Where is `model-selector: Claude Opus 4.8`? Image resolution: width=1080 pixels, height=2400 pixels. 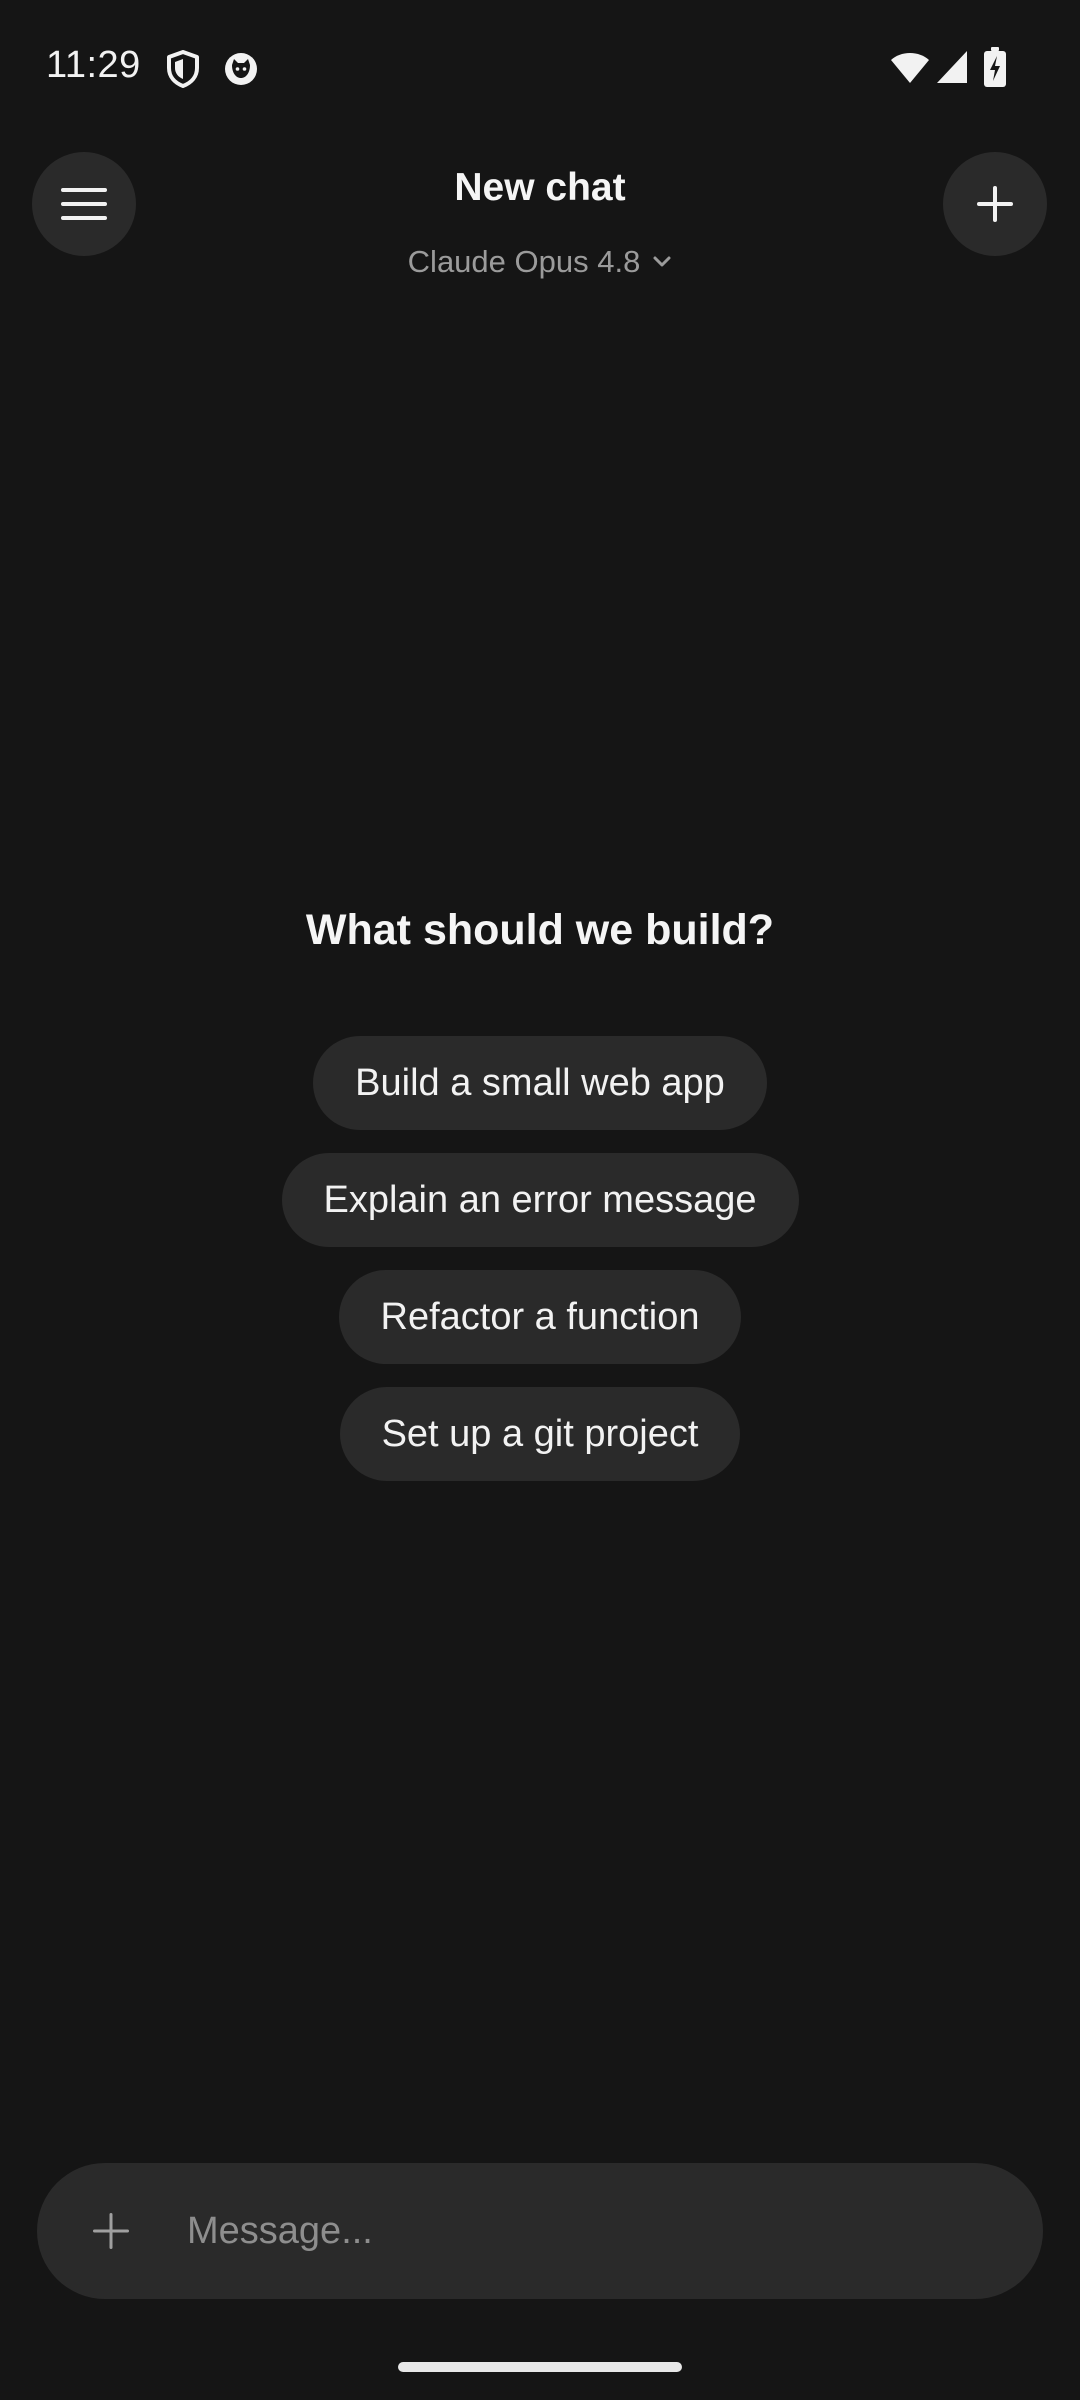 model-selector: Claude Opus 4.8 is located at coordinates (540, 262).